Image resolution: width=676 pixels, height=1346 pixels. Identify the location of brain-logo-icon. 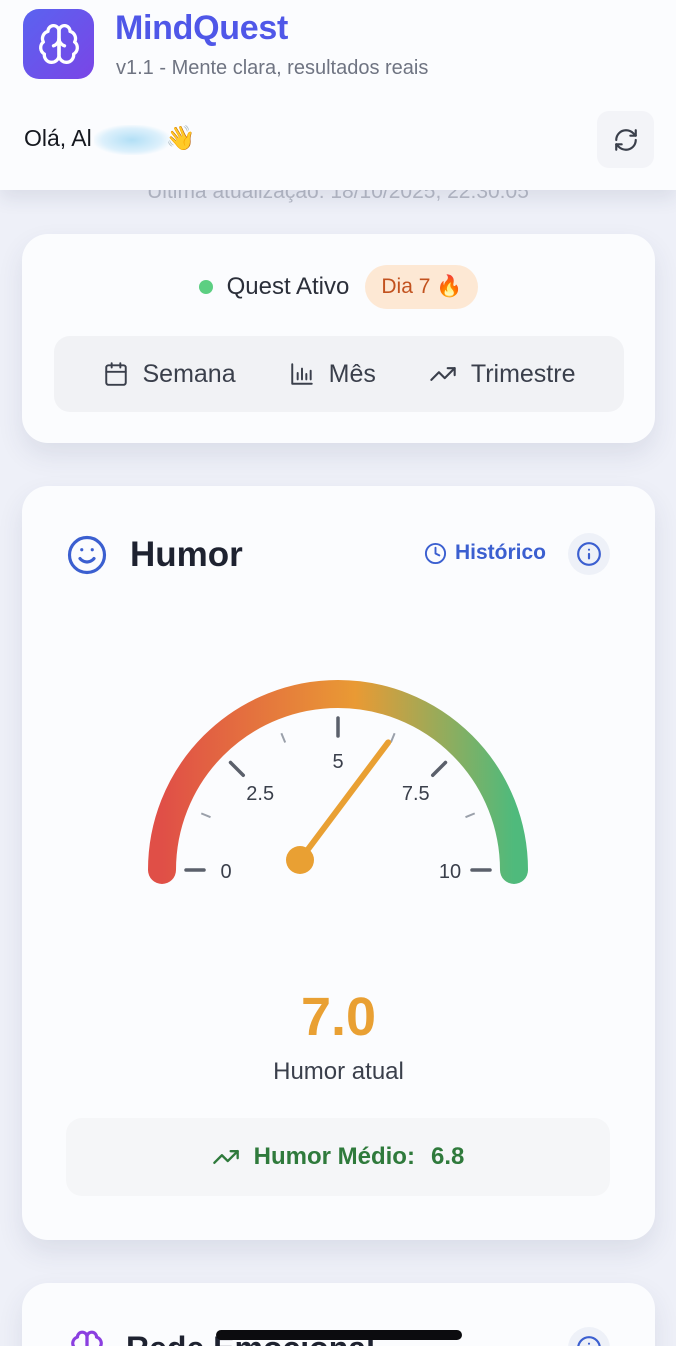
(58, 44).